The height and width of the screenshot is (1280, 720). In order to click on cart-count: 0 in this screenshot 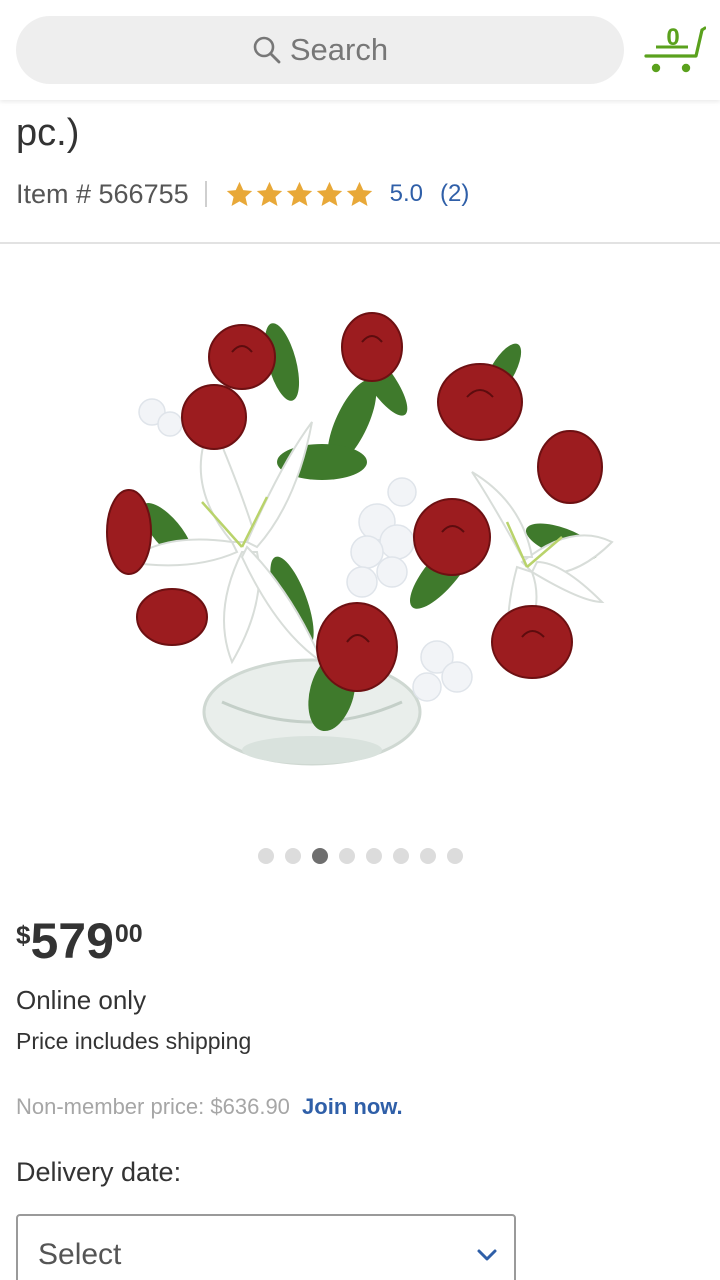, I will do `click(673, 37)`.